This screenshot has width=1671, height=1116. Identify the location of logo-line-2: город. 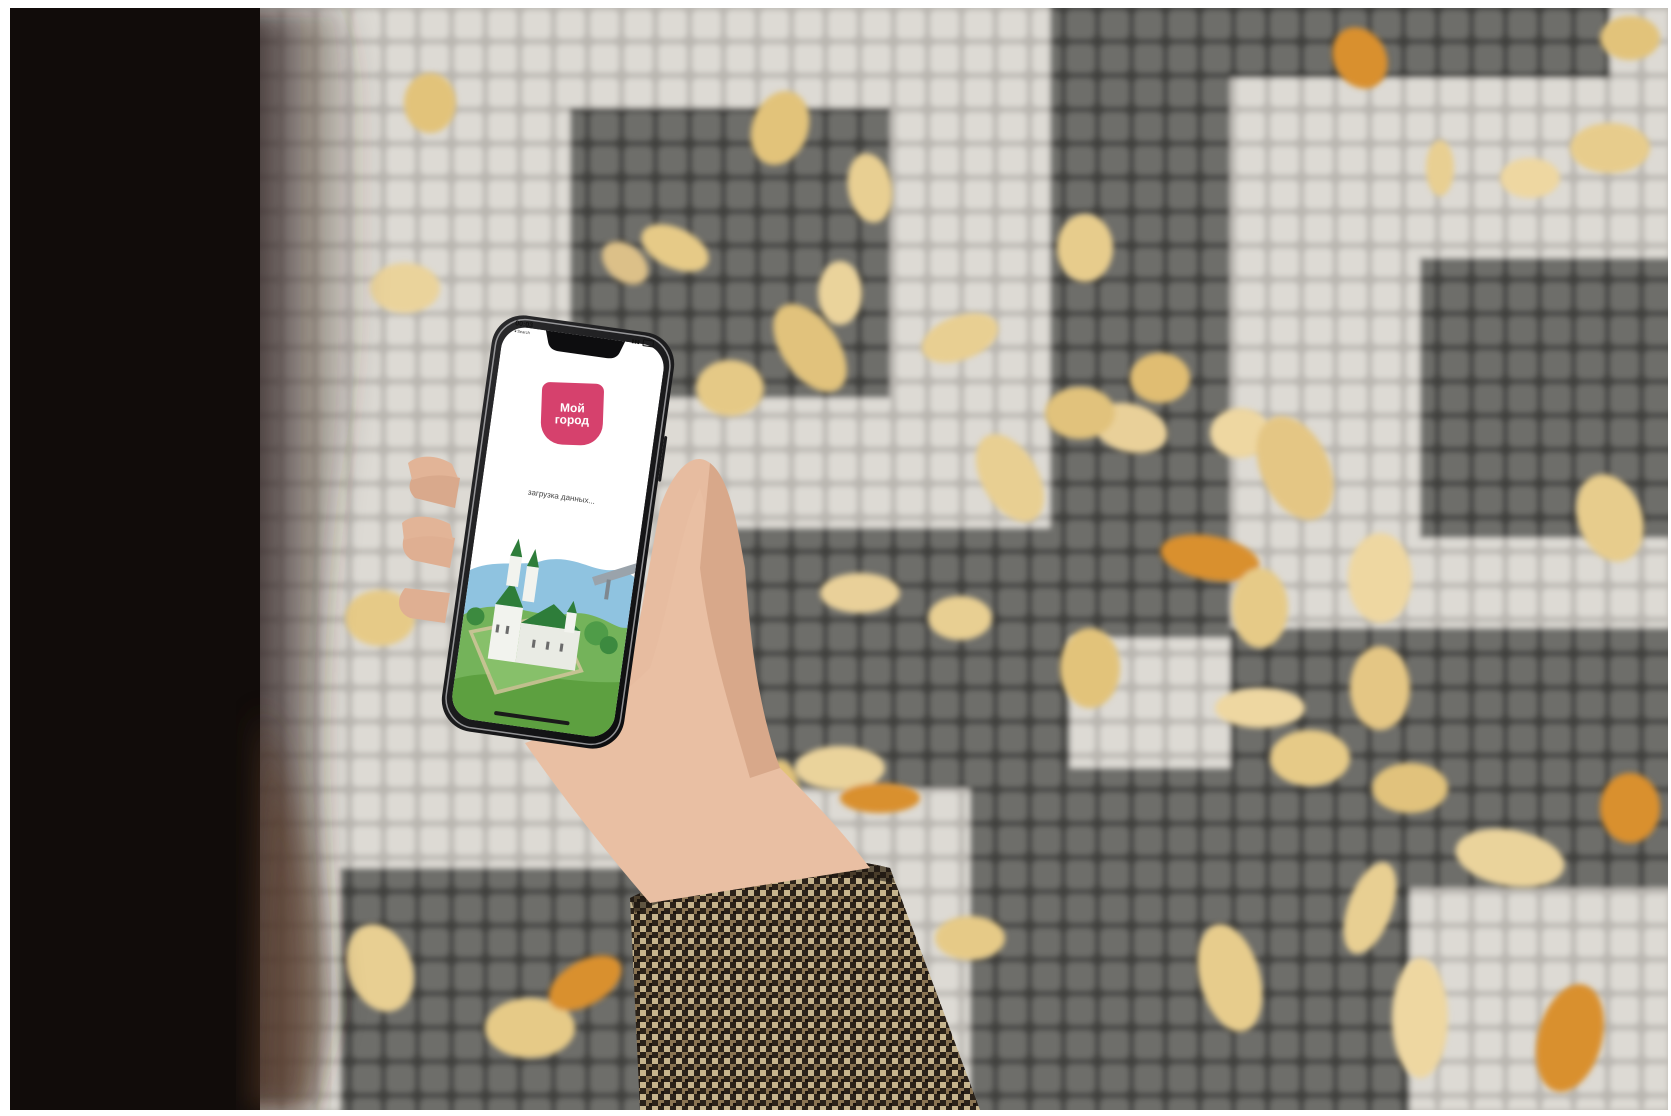
(572, 420).